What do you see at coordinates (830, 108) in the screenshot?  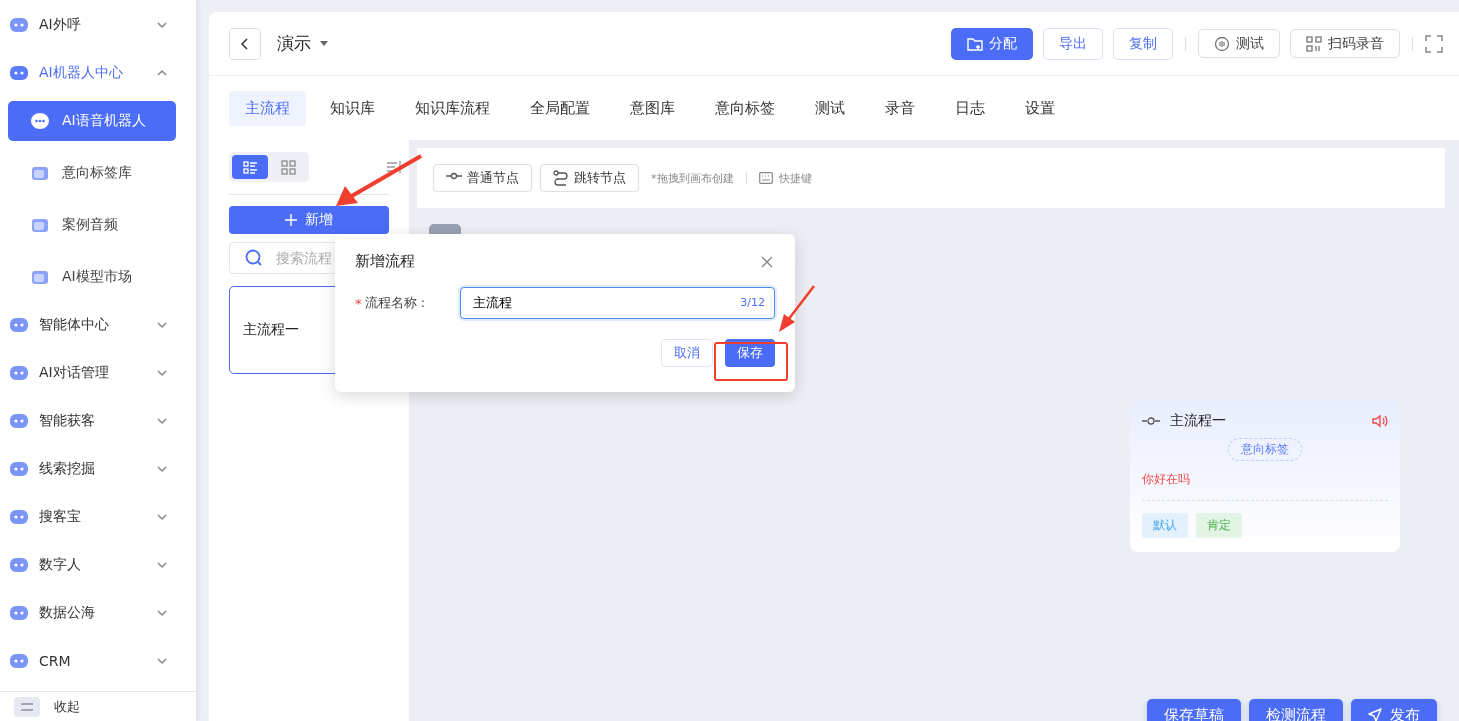 I see `tab: 测试` at bounding box center [830, 108].